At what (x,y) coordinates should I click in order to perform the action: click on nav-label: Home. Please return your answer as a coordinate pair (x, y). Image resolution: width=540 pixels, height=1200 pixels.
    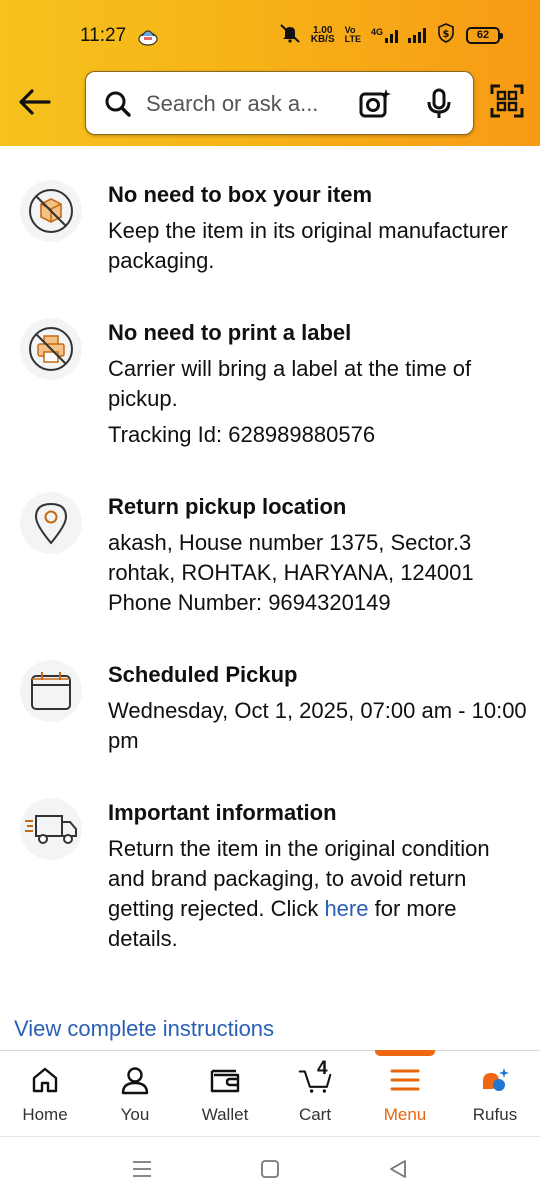
    Looking at the image, I should click on (45, 1114).